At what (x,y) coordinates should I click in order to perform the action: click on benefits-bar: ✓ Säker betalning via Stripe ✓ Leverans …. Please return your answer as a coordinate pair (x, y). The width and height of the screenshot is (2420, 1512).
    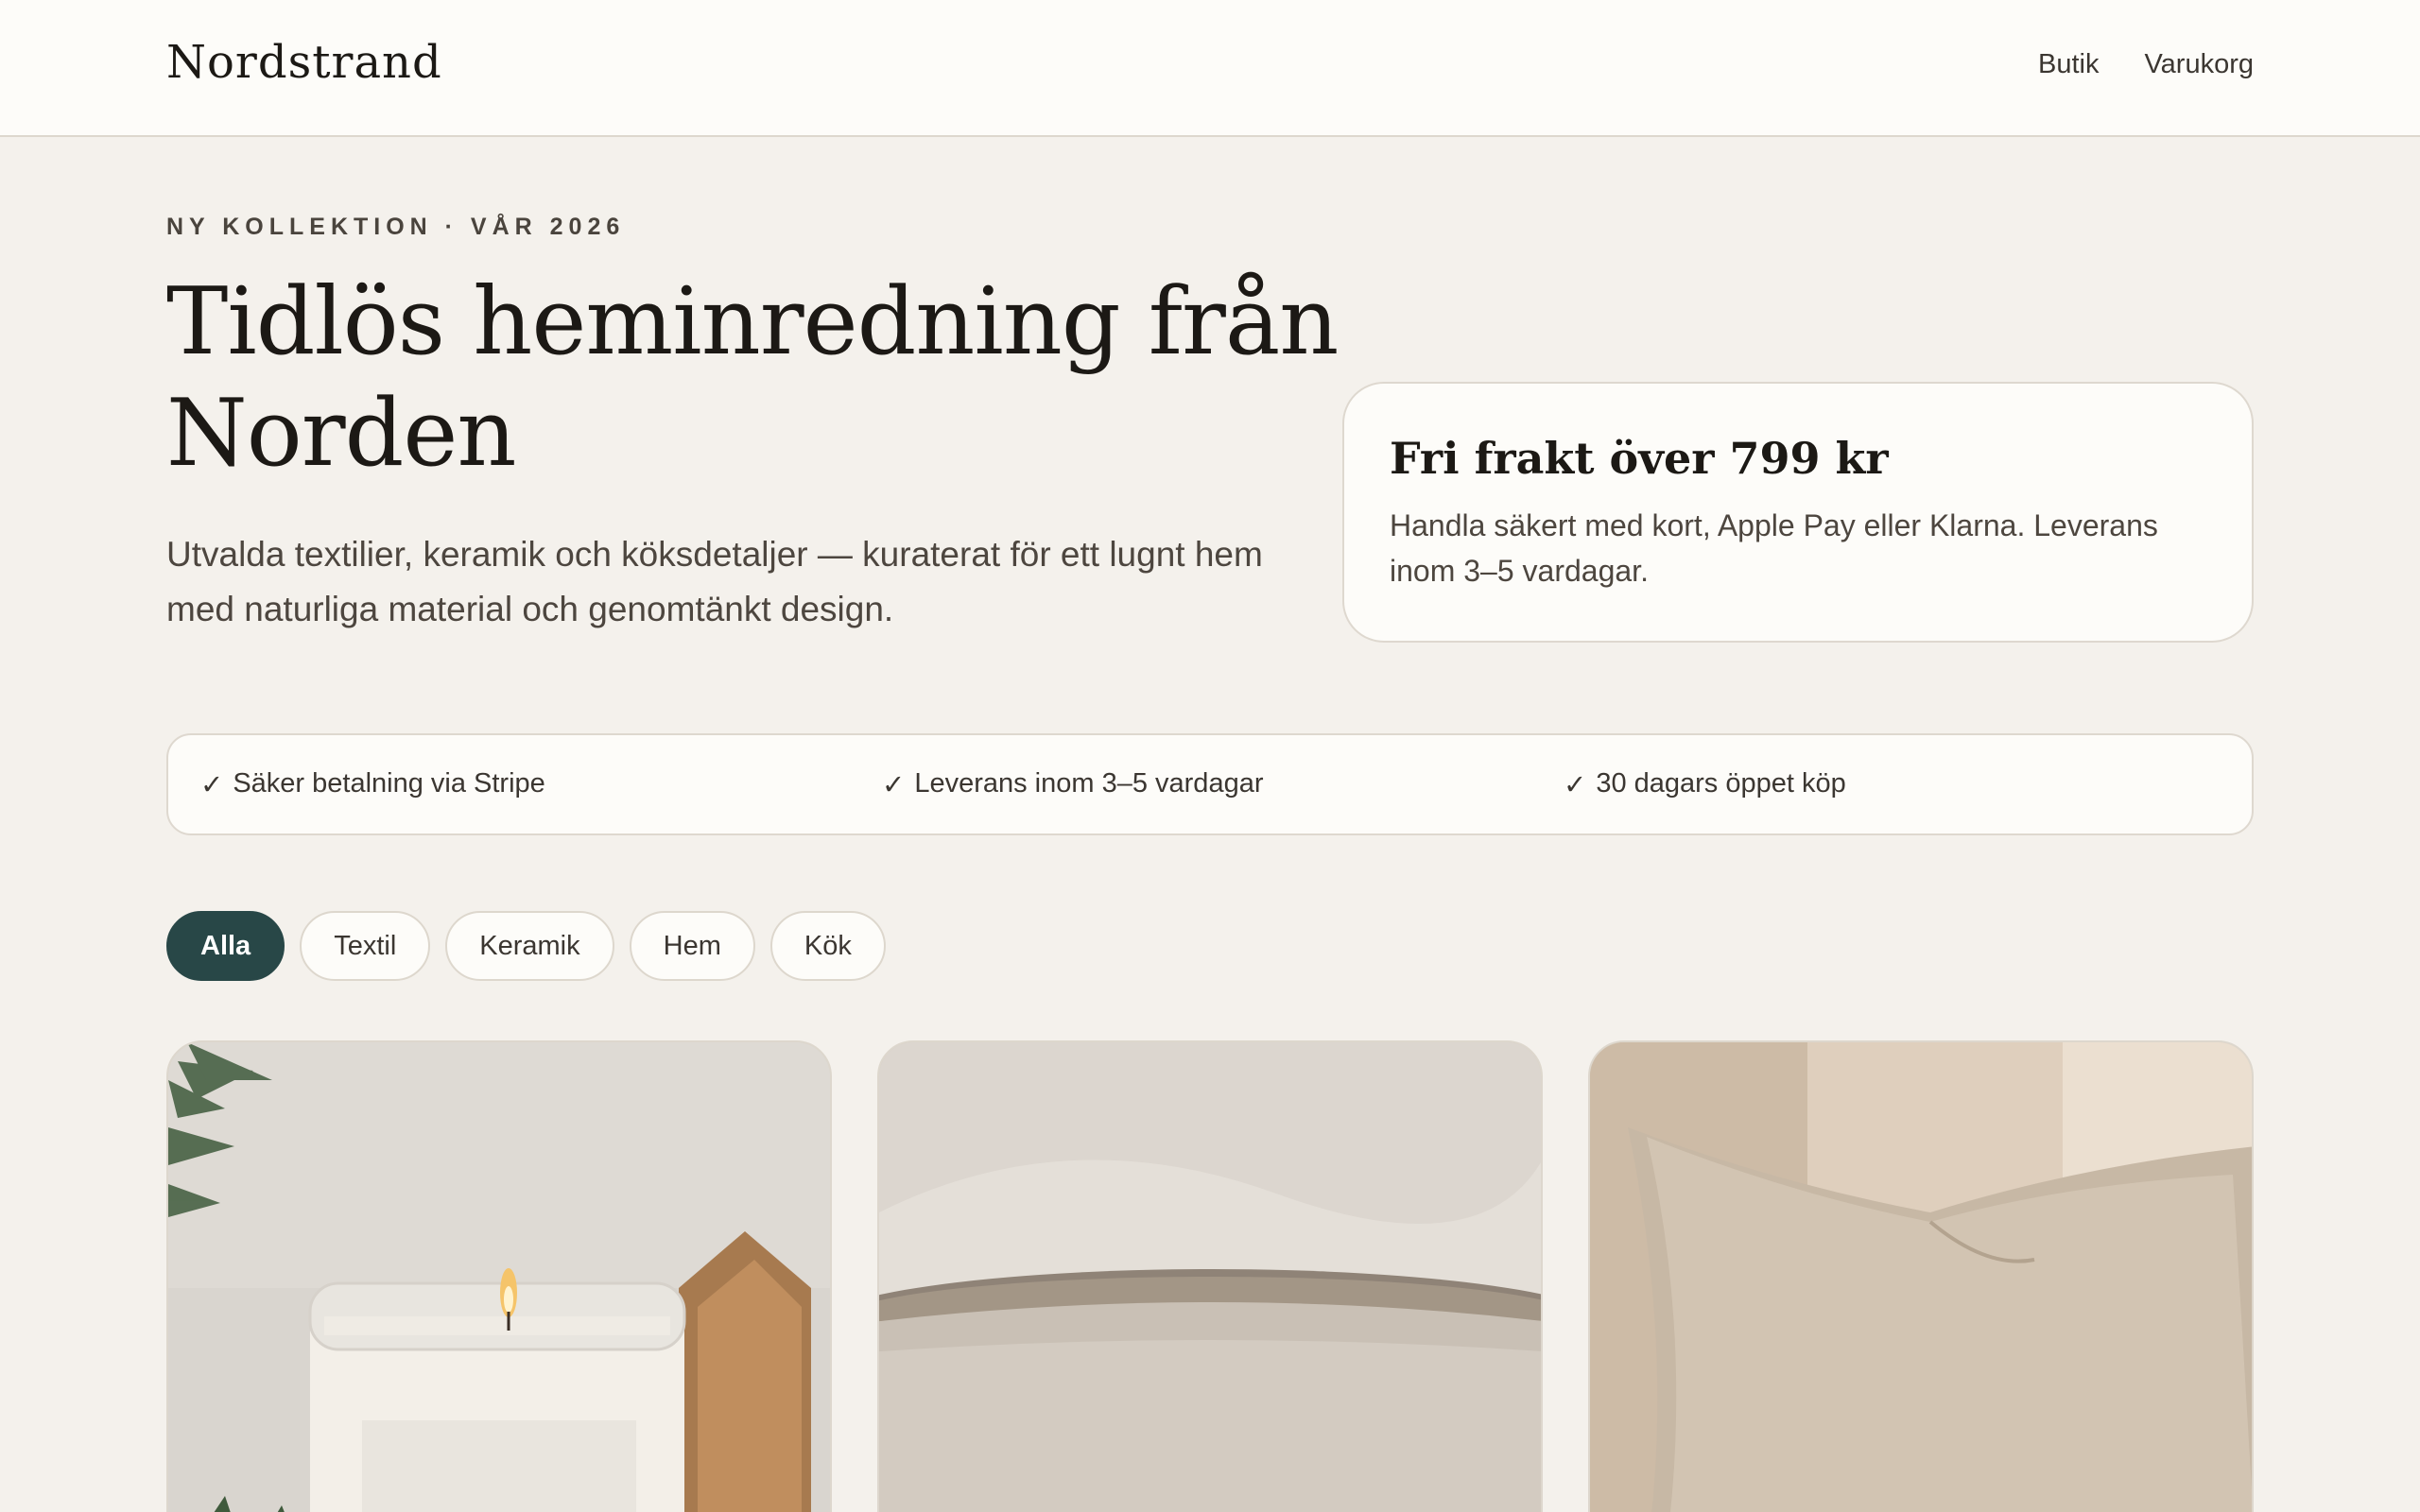
    Looking at the image, I should click on (1210, 784).